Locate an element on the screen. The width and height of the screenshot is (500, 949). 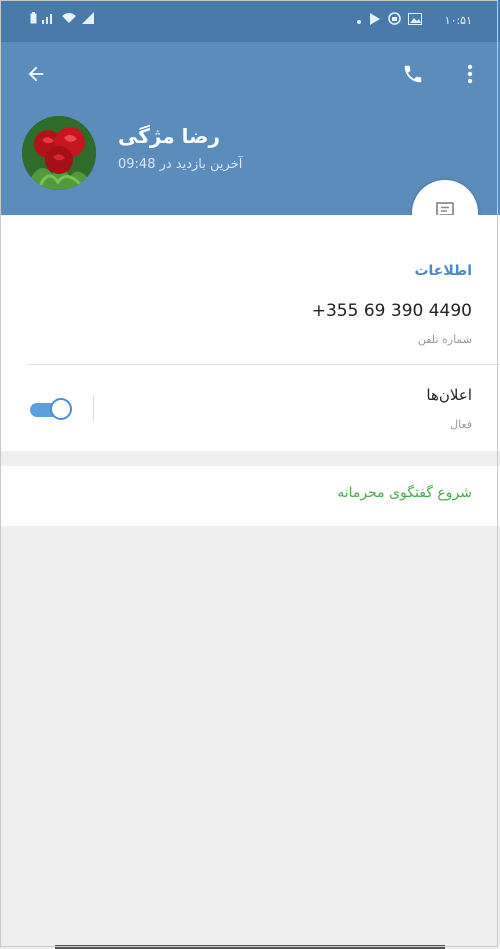
signal-icon is located at coordinates (89, 20).